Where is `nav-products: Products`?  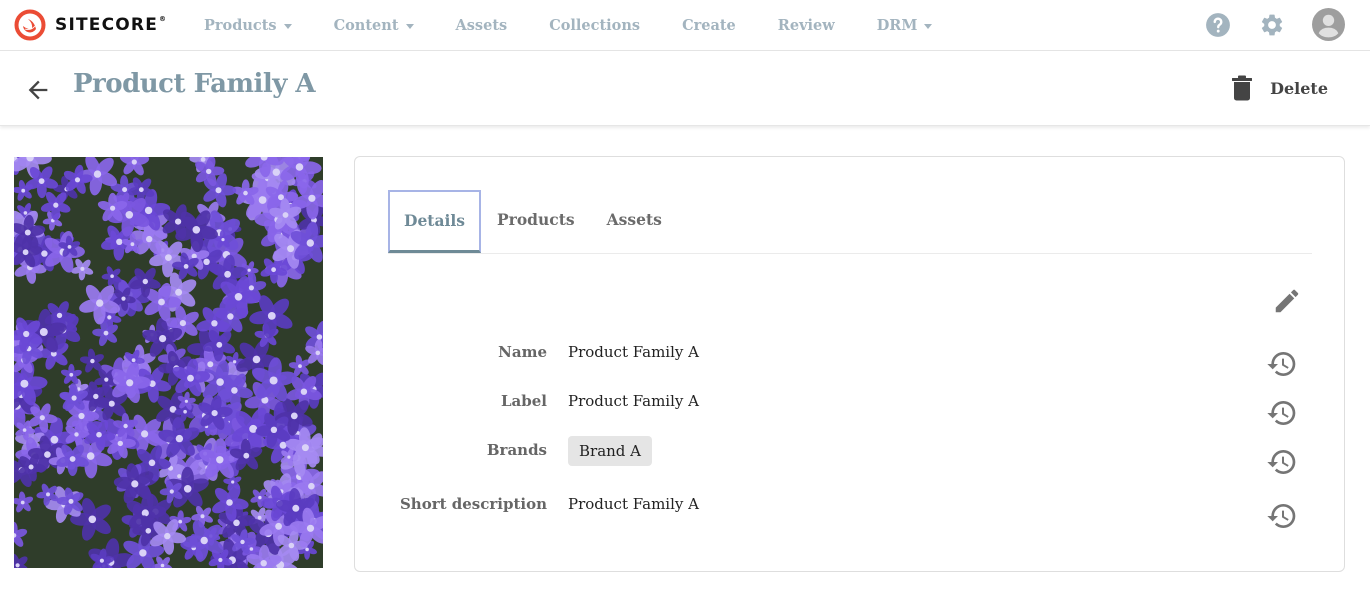
nav-products: Products is located at coordinates (248, 25).